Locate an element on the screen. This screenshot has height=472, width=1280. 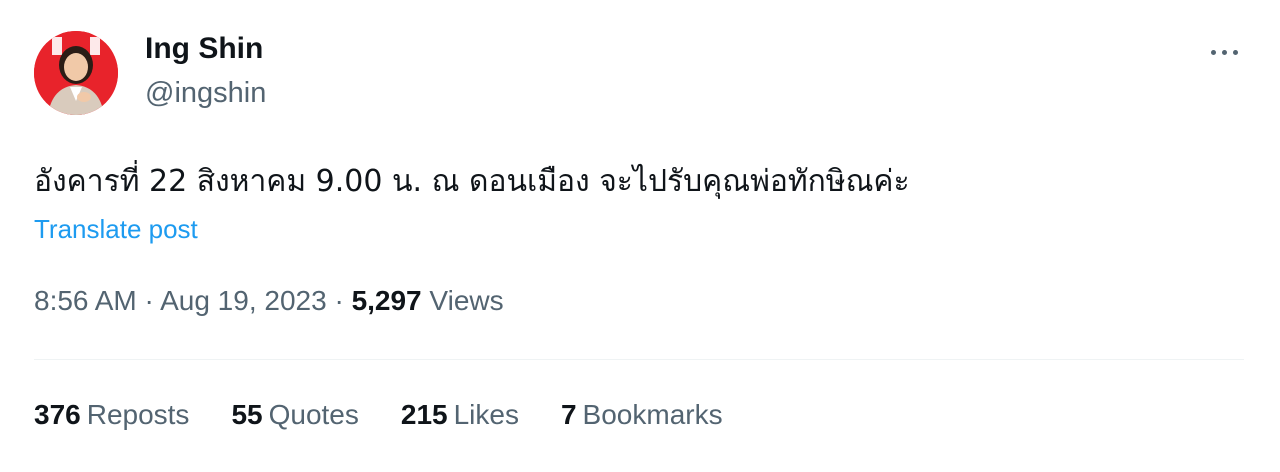
quotes-count: 55 is located at coordinates (247, 414).